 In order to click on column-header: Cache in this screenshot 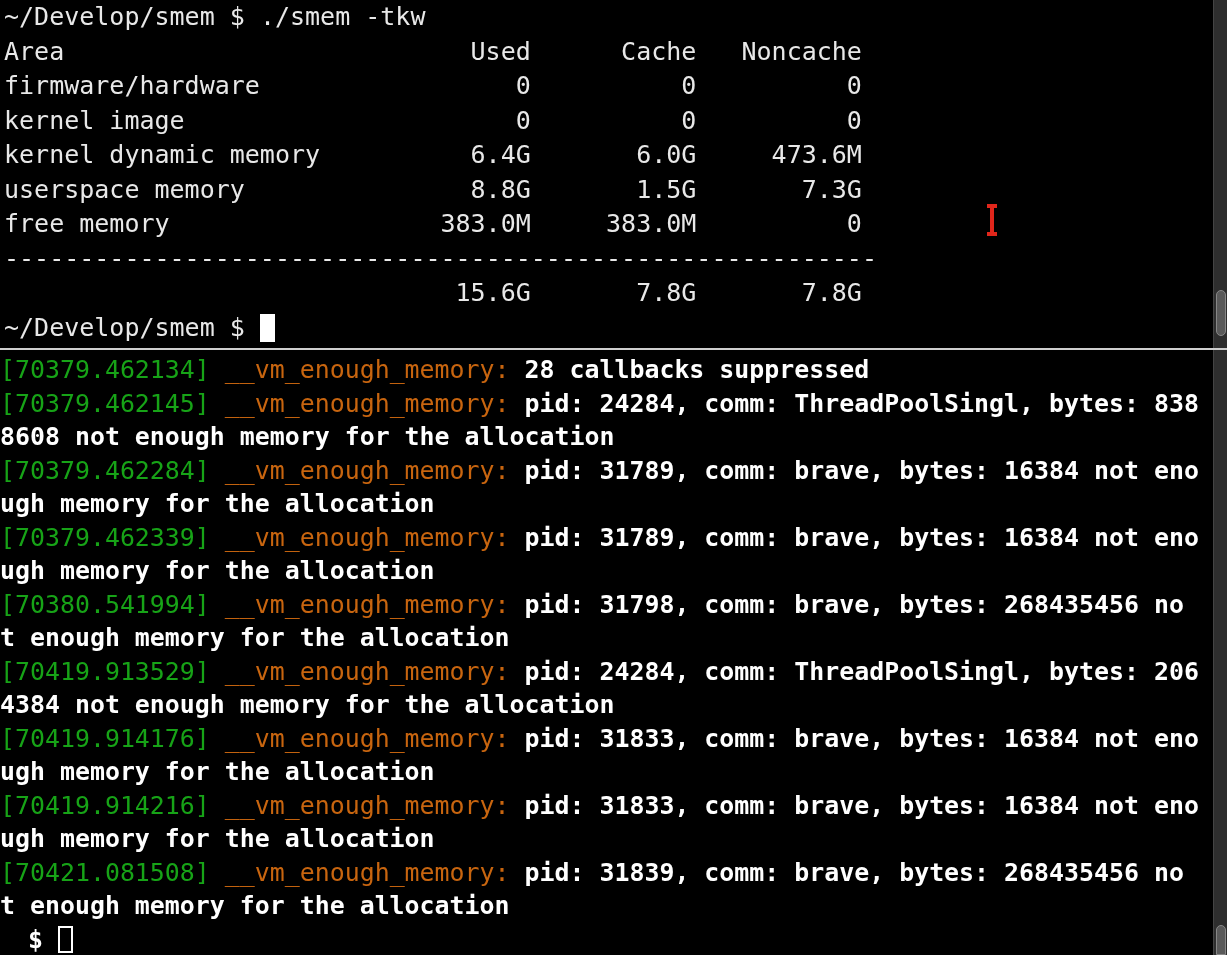, I will do `click(658, 51)`.